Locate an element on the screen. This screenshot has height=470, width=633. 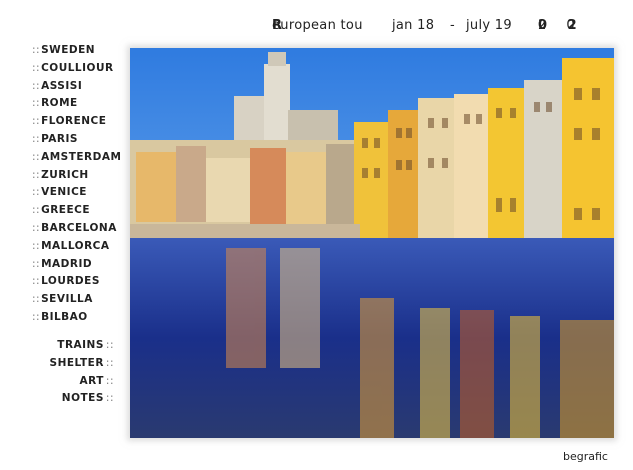
menu-item-label: FLORENCE is located at coordinates (74, 121).